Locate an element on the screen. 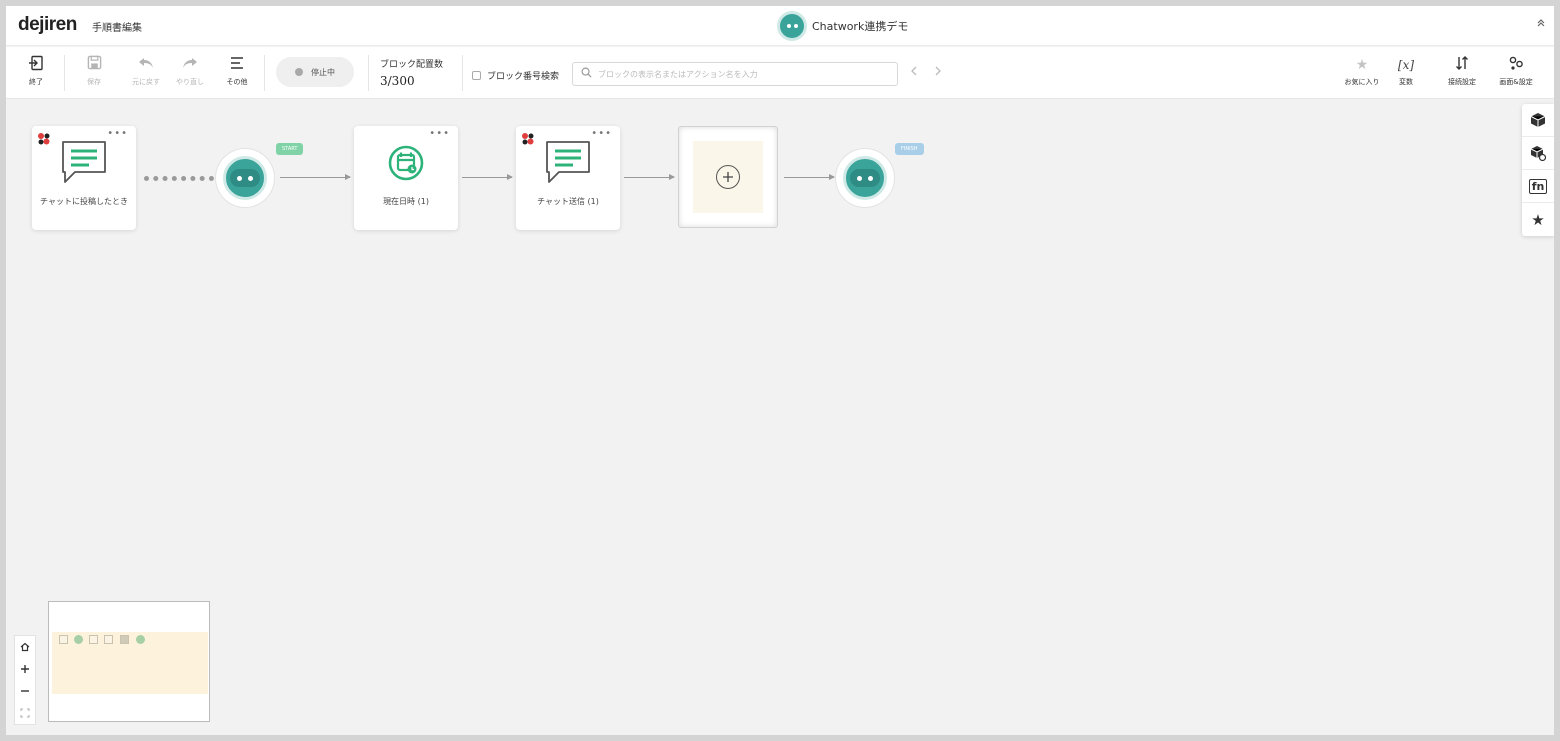 The height and width of the screenshot is (741, 1560). other-menu-button: その他 is located at coordinates (237, 71).